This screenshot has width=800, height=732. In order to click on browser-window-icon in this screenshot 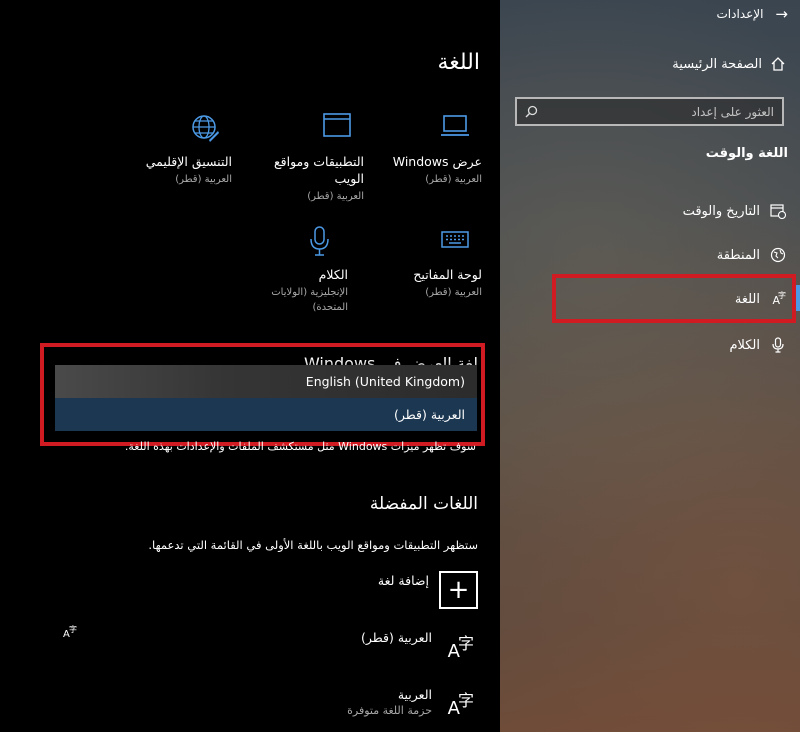, I will do `click(309, 130)`.